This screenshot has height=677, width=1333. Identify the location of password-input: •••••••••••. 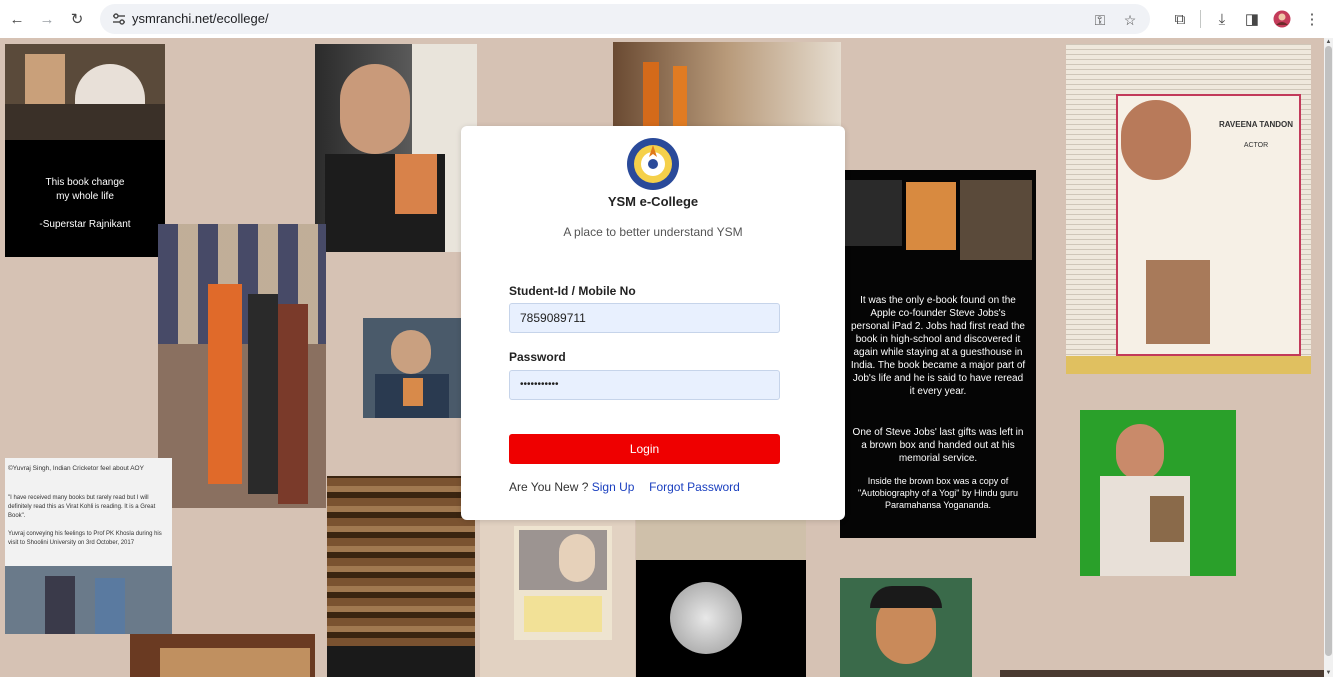
(644, 385).